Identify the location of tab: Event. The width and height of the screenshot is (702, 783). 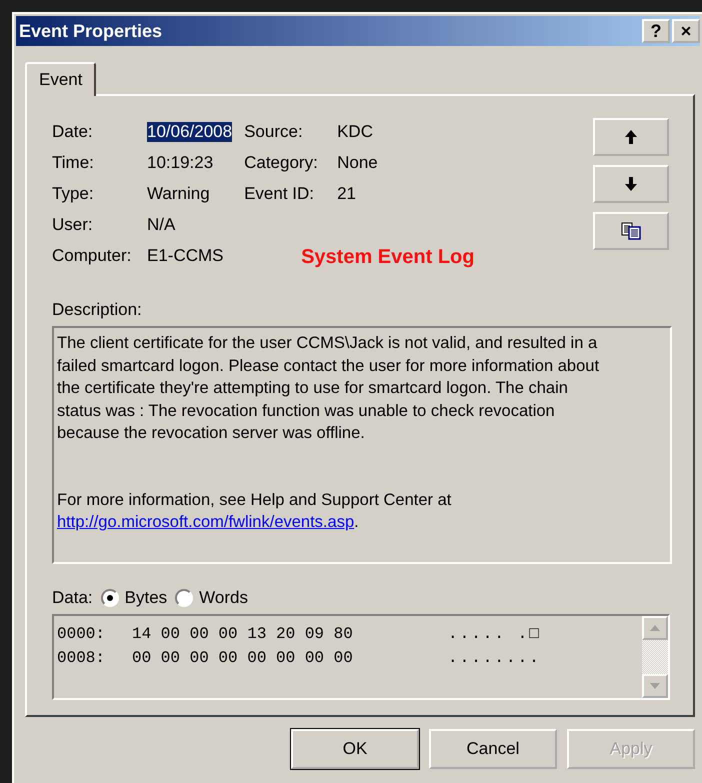
(60, 79).